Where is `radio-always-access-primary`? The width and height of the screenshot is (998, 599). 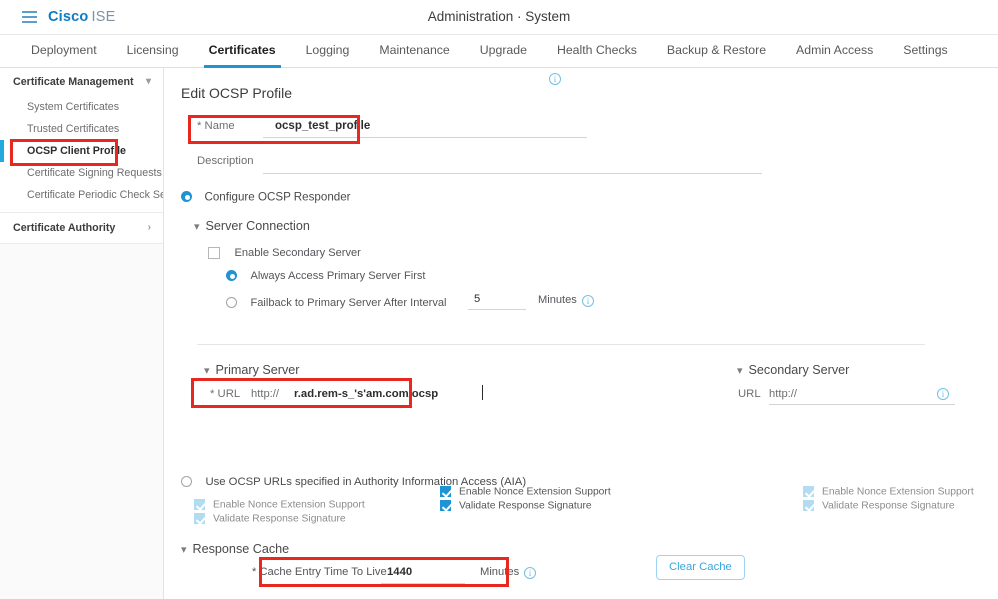
radio-always-access-primary is located at coordinates (231, 276).